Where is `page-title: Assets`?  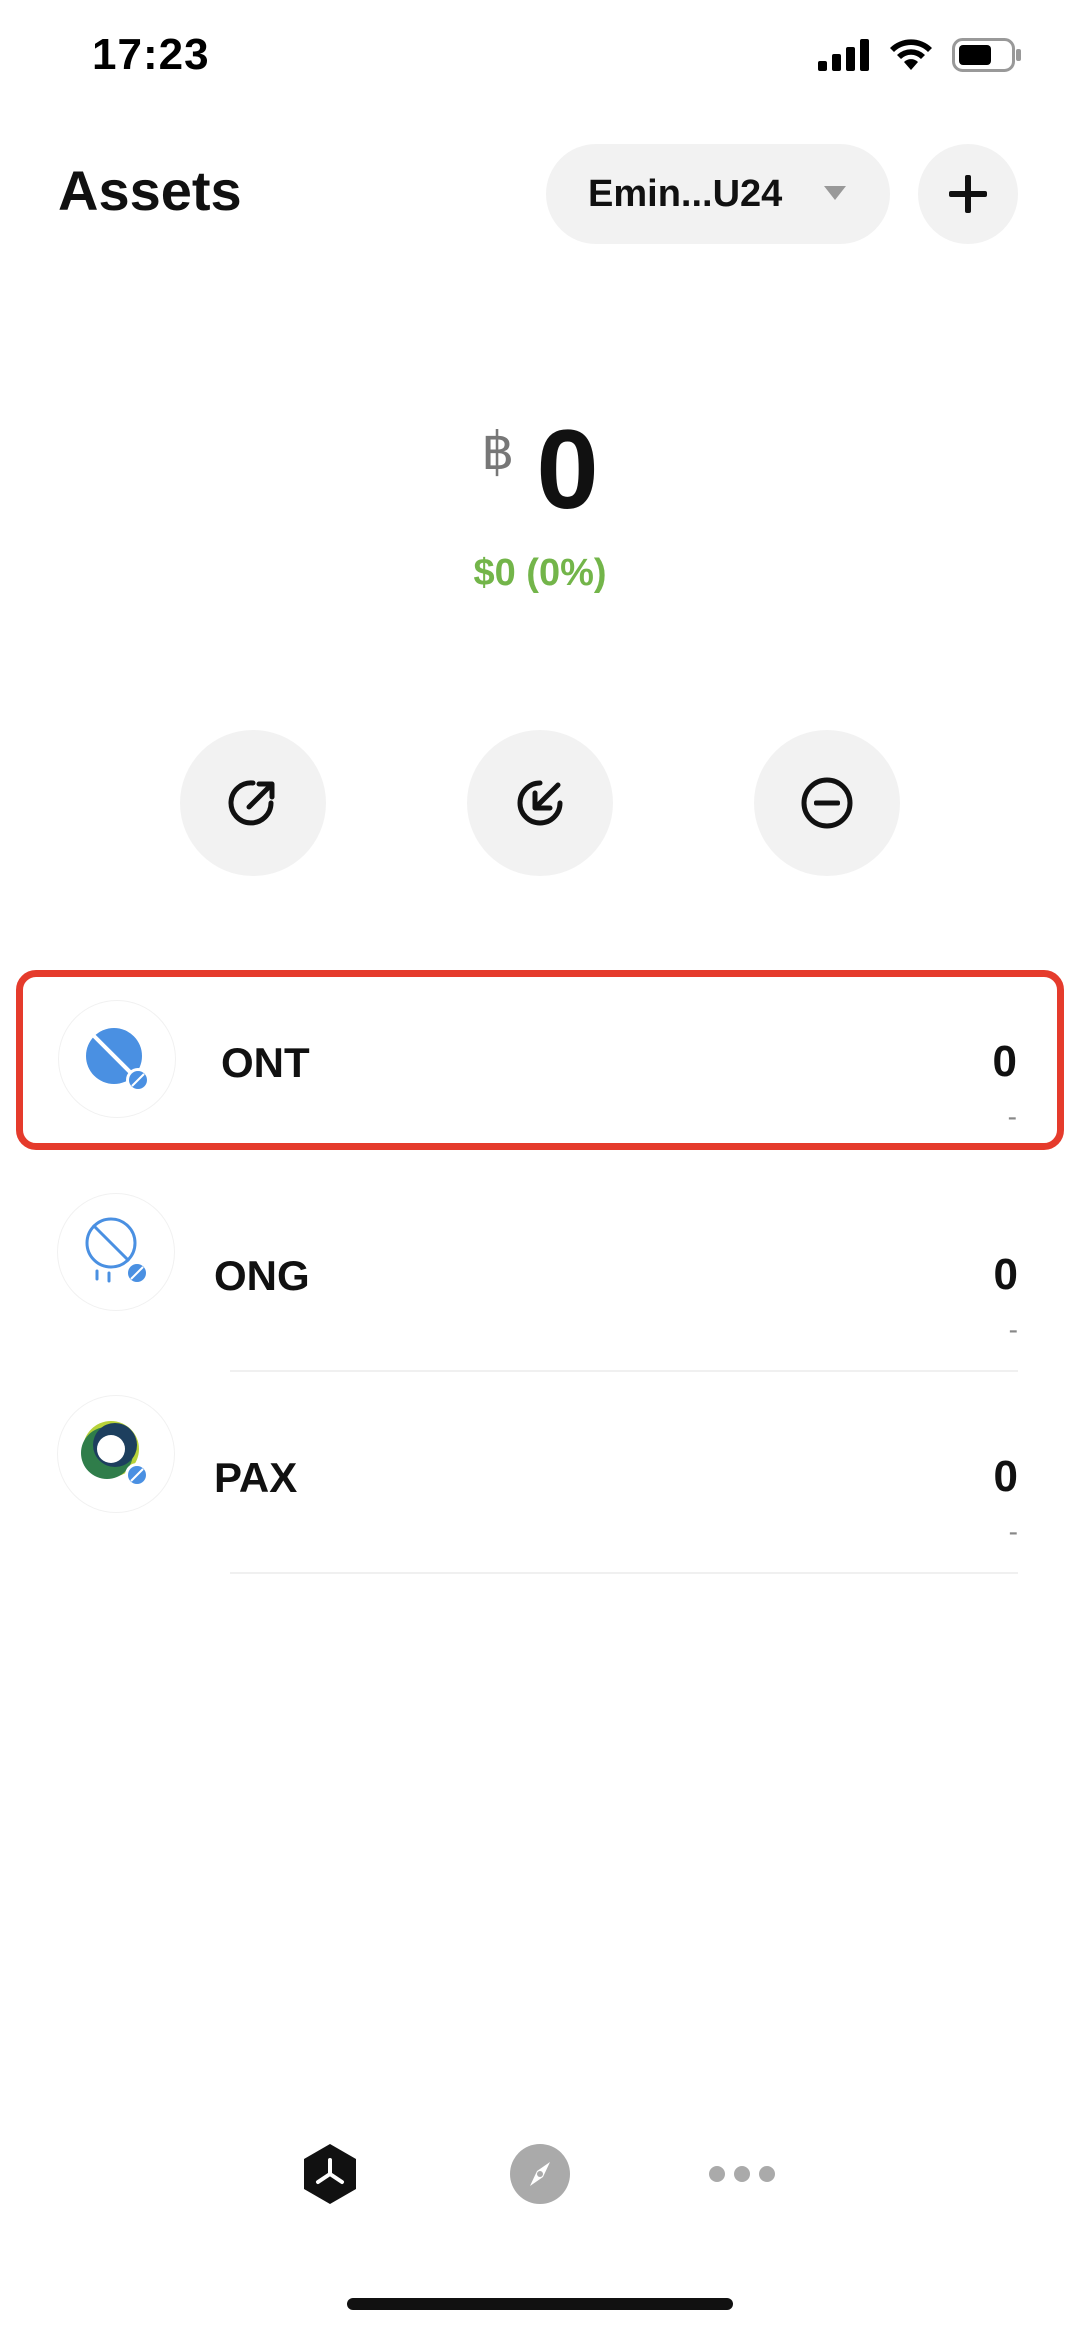
page-title: Assets is located at coordinates (150, 190).